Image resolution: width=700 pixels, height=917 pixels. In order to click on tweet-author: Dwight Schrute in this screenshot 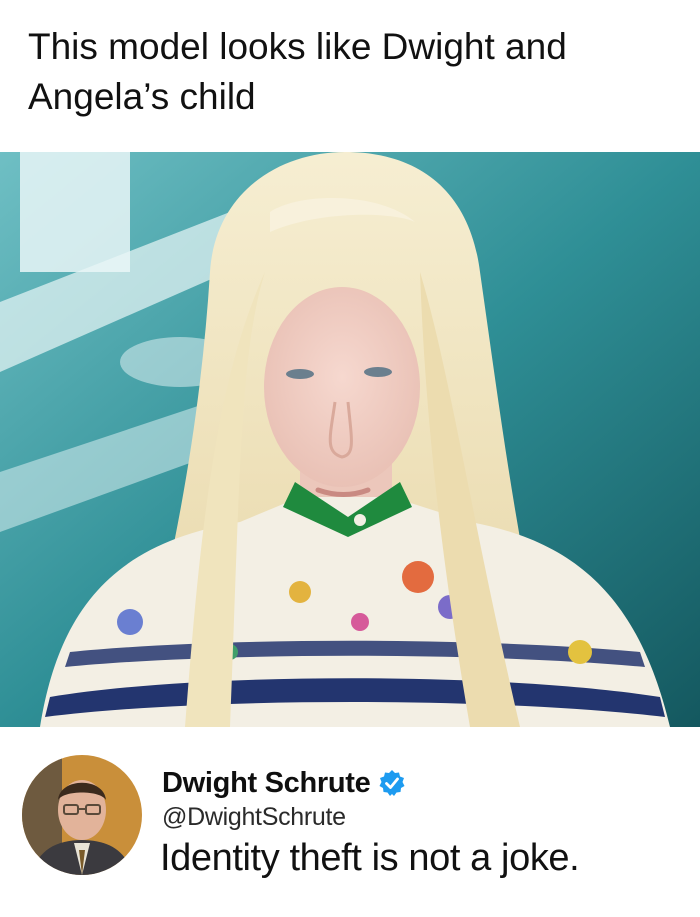, I will do `click(284, 783)`.